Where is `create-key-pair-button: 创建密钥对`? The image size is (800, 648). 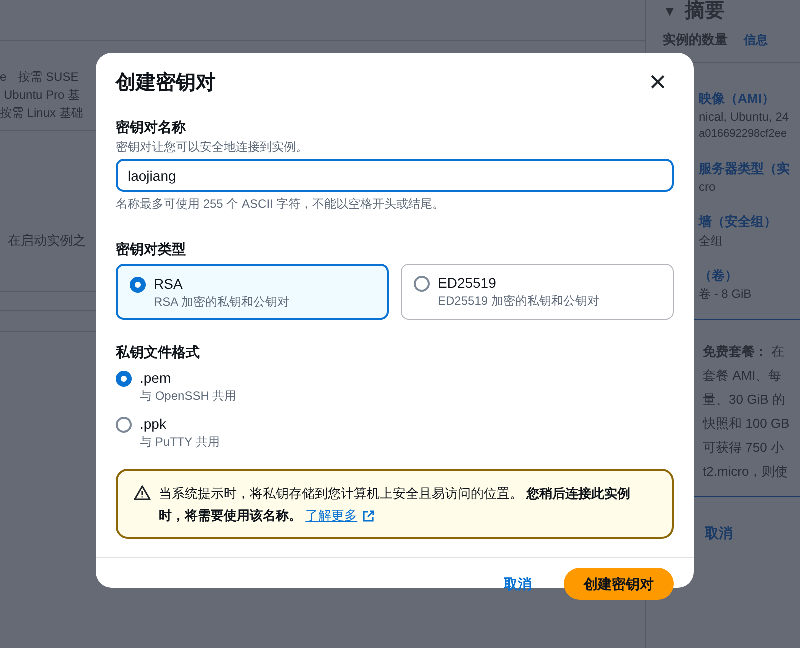
create-key-pair-button: 创建密钥对 is located at coordinates (619, 584).